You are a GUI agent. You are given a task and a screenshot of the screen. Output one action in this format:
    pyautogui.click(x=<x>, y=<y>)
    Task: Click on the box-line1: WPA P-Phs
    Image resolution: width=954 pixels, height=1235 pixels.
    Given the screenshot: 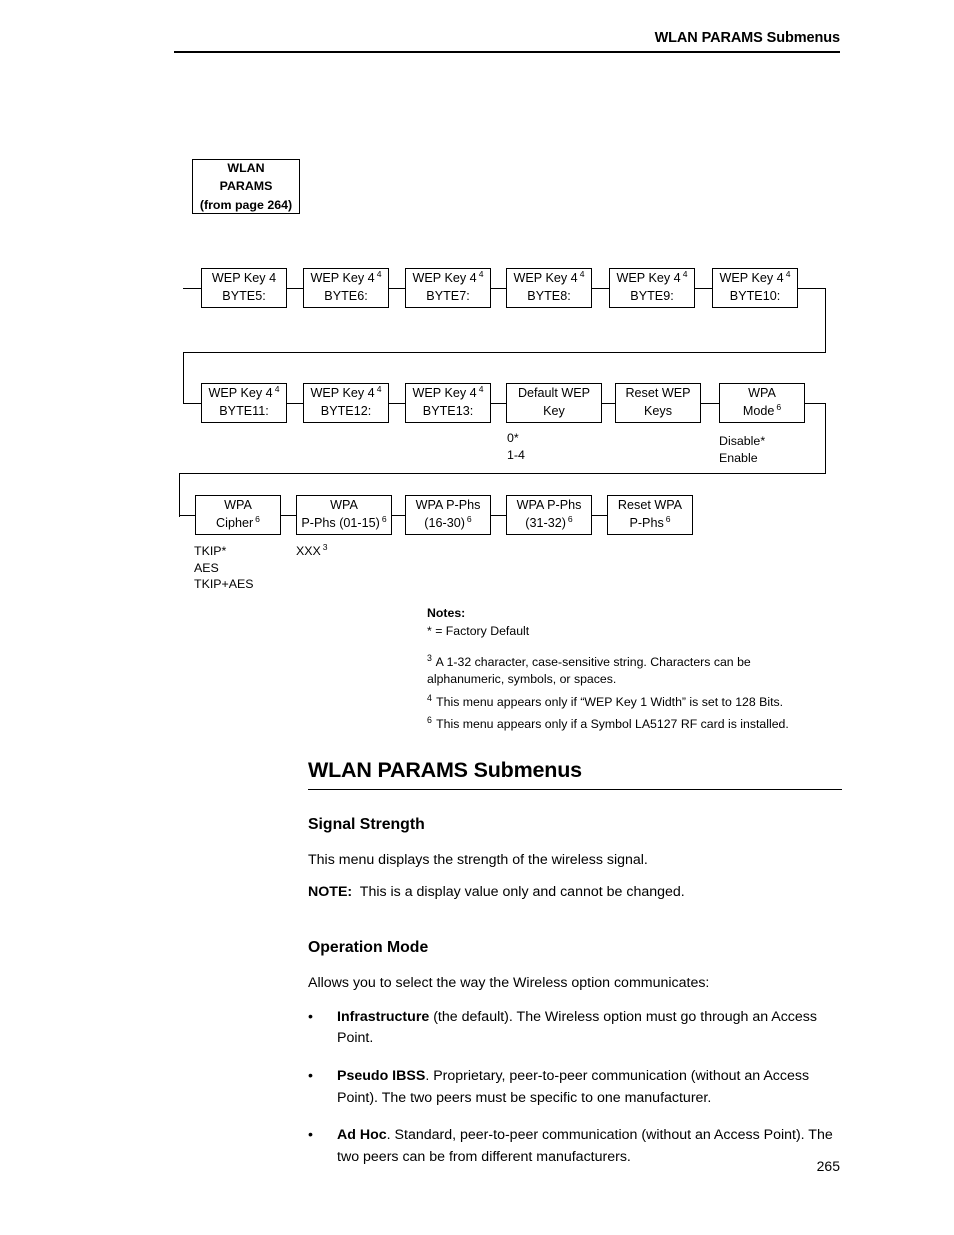 What is the action you would take?
    pyautogui.click(x=448, y=505)
    